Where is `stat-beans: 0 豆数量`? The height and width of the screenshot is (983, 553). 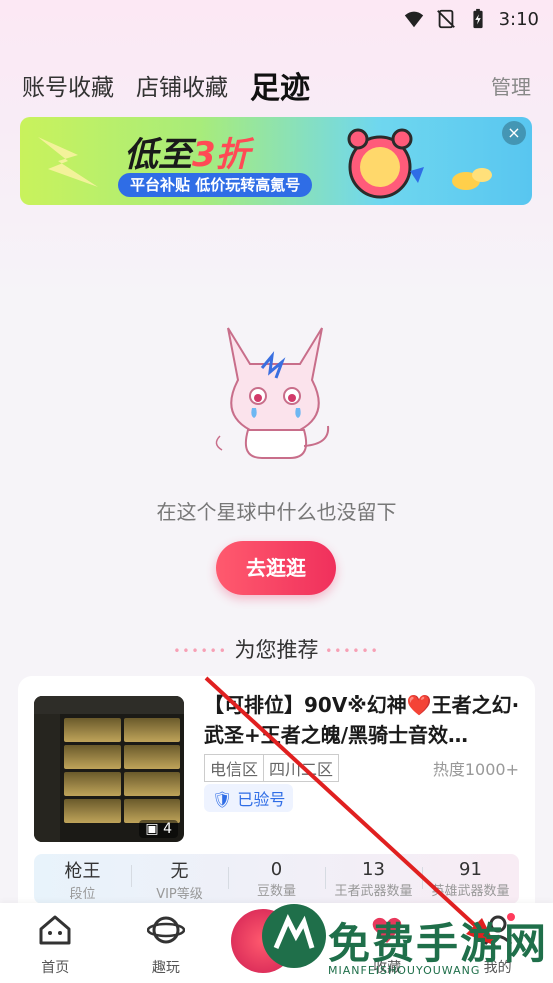 stat-beans: 0 豆数量 is located at coordinates (276, 879).